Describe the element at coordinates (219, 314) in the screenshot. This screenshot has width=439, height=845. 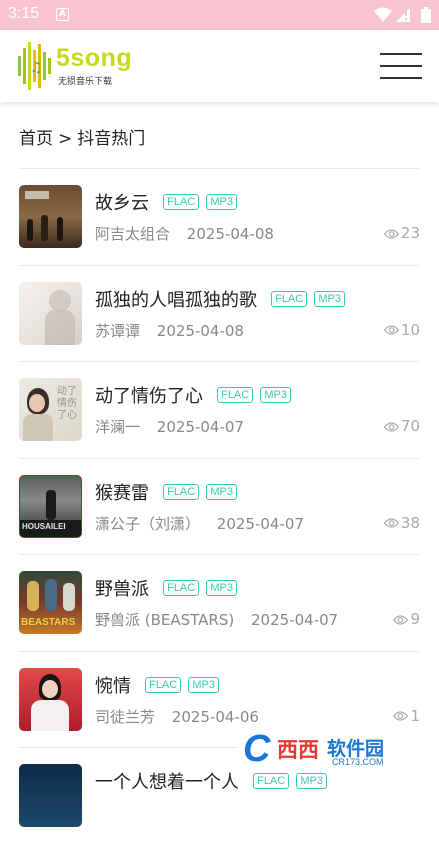
I see `song-item: 孤独的人唱孤独的歌 FLAC MP3 苏谭谭 2025-04-08 10` at that location.